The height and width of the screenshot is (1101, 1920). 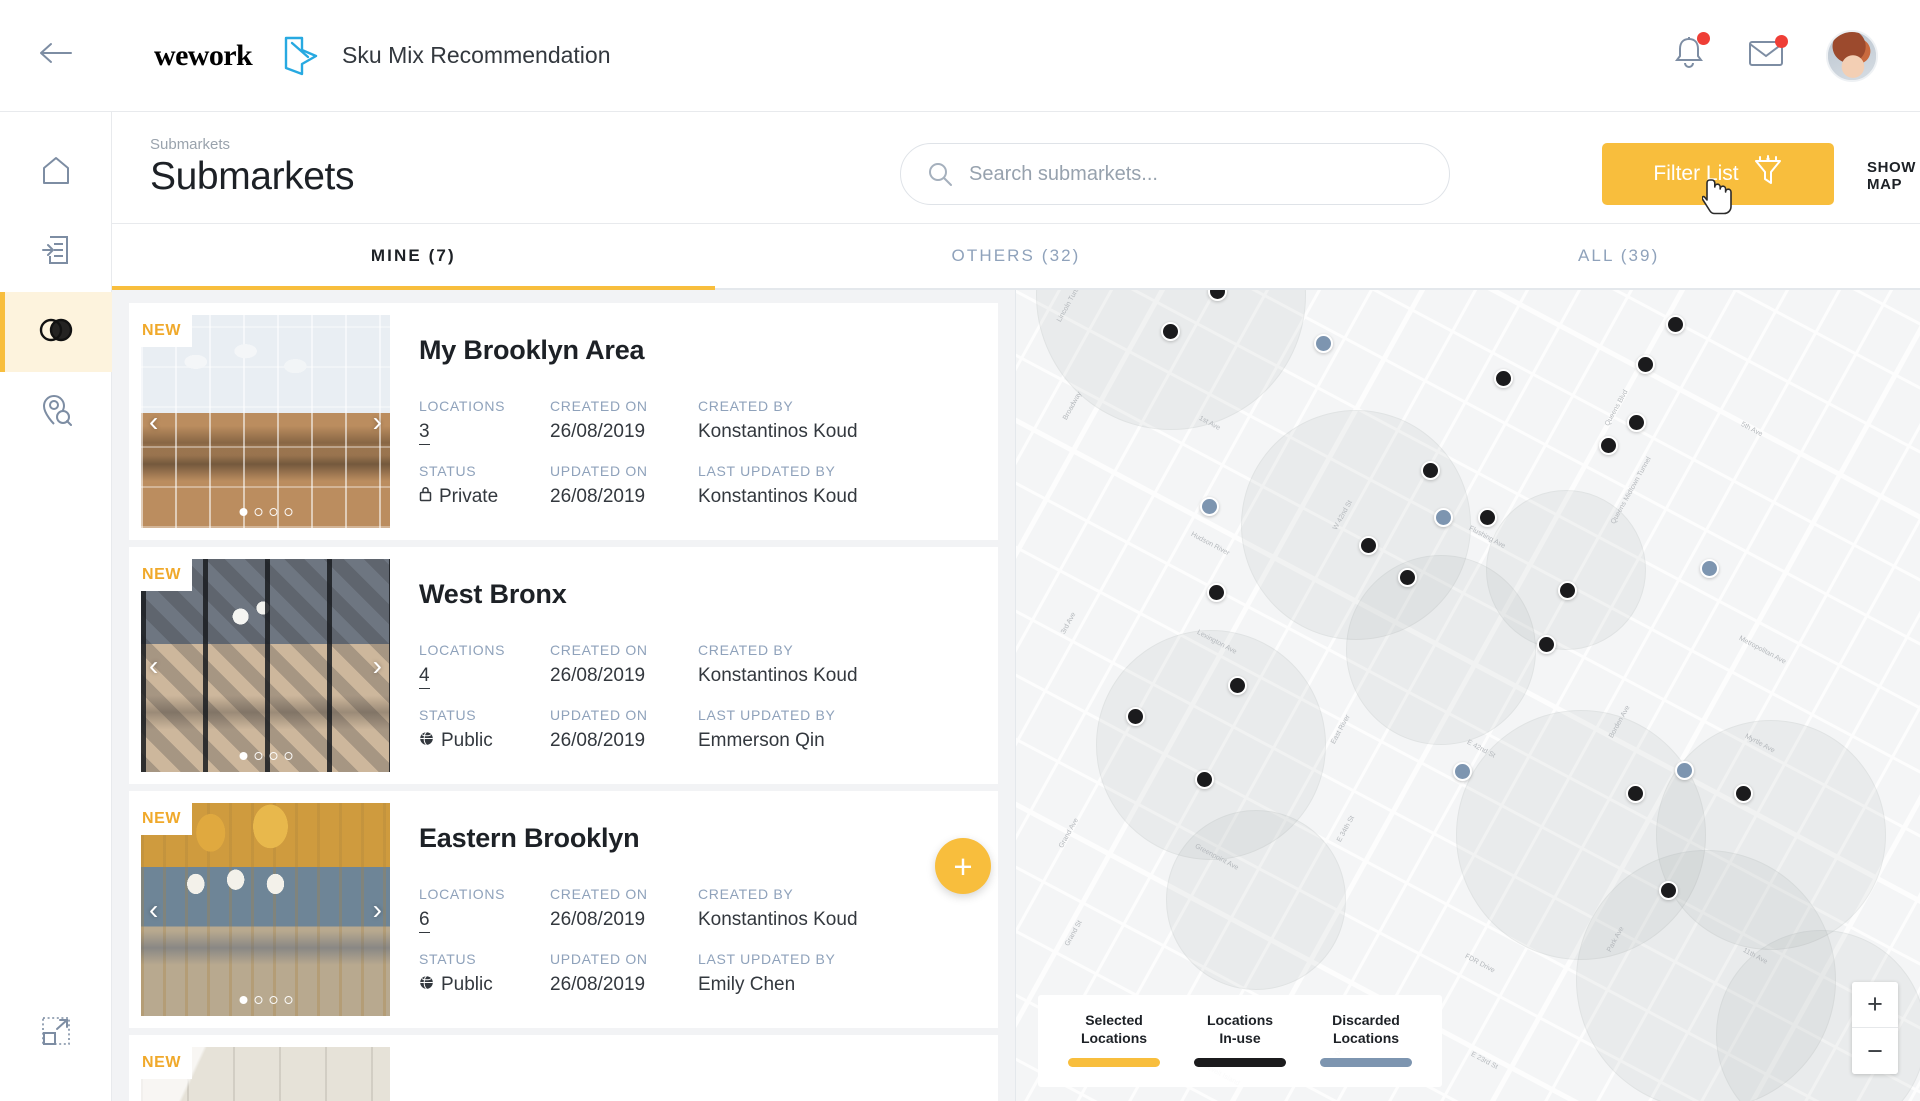 I want to click on legend-item-in-use: Locations In-use, so click(x=1240, y=1039).